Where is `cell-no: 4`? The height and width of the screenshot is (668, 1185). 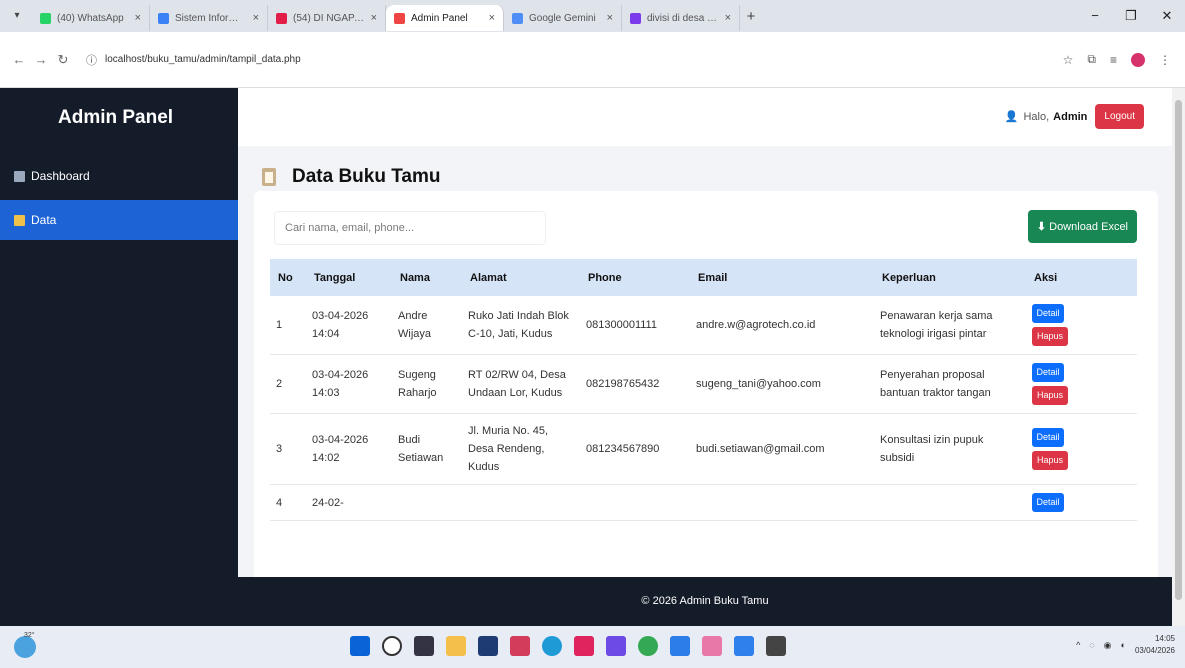 cell-no: 4 is located at coordinates (288, 502).